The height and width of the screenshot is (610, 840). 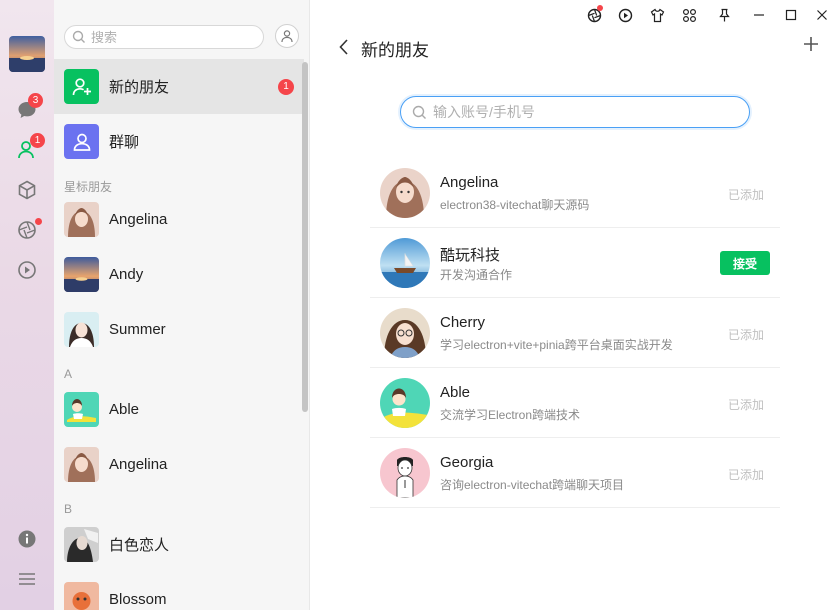 I want to click on contact-name: 白色恋人, so click(x=139, y=545).